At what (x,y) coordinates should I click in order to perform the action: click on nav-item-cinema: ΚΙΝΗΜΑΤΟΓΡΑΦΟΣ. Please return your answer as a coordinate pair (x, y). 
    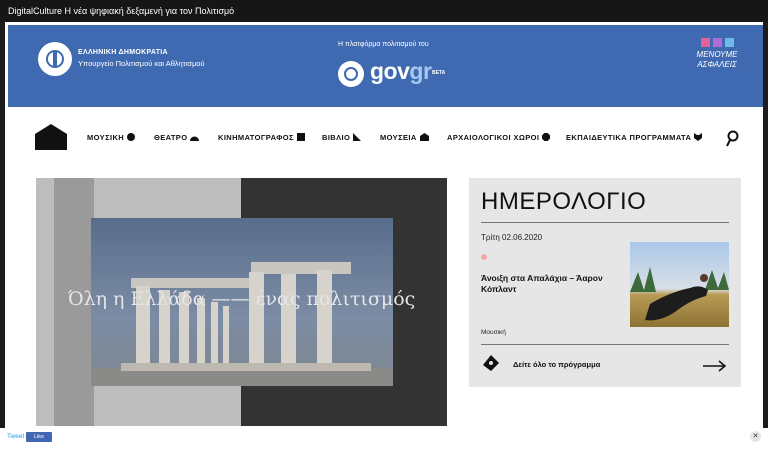
    Looking at the image, I should click on (261, 138).